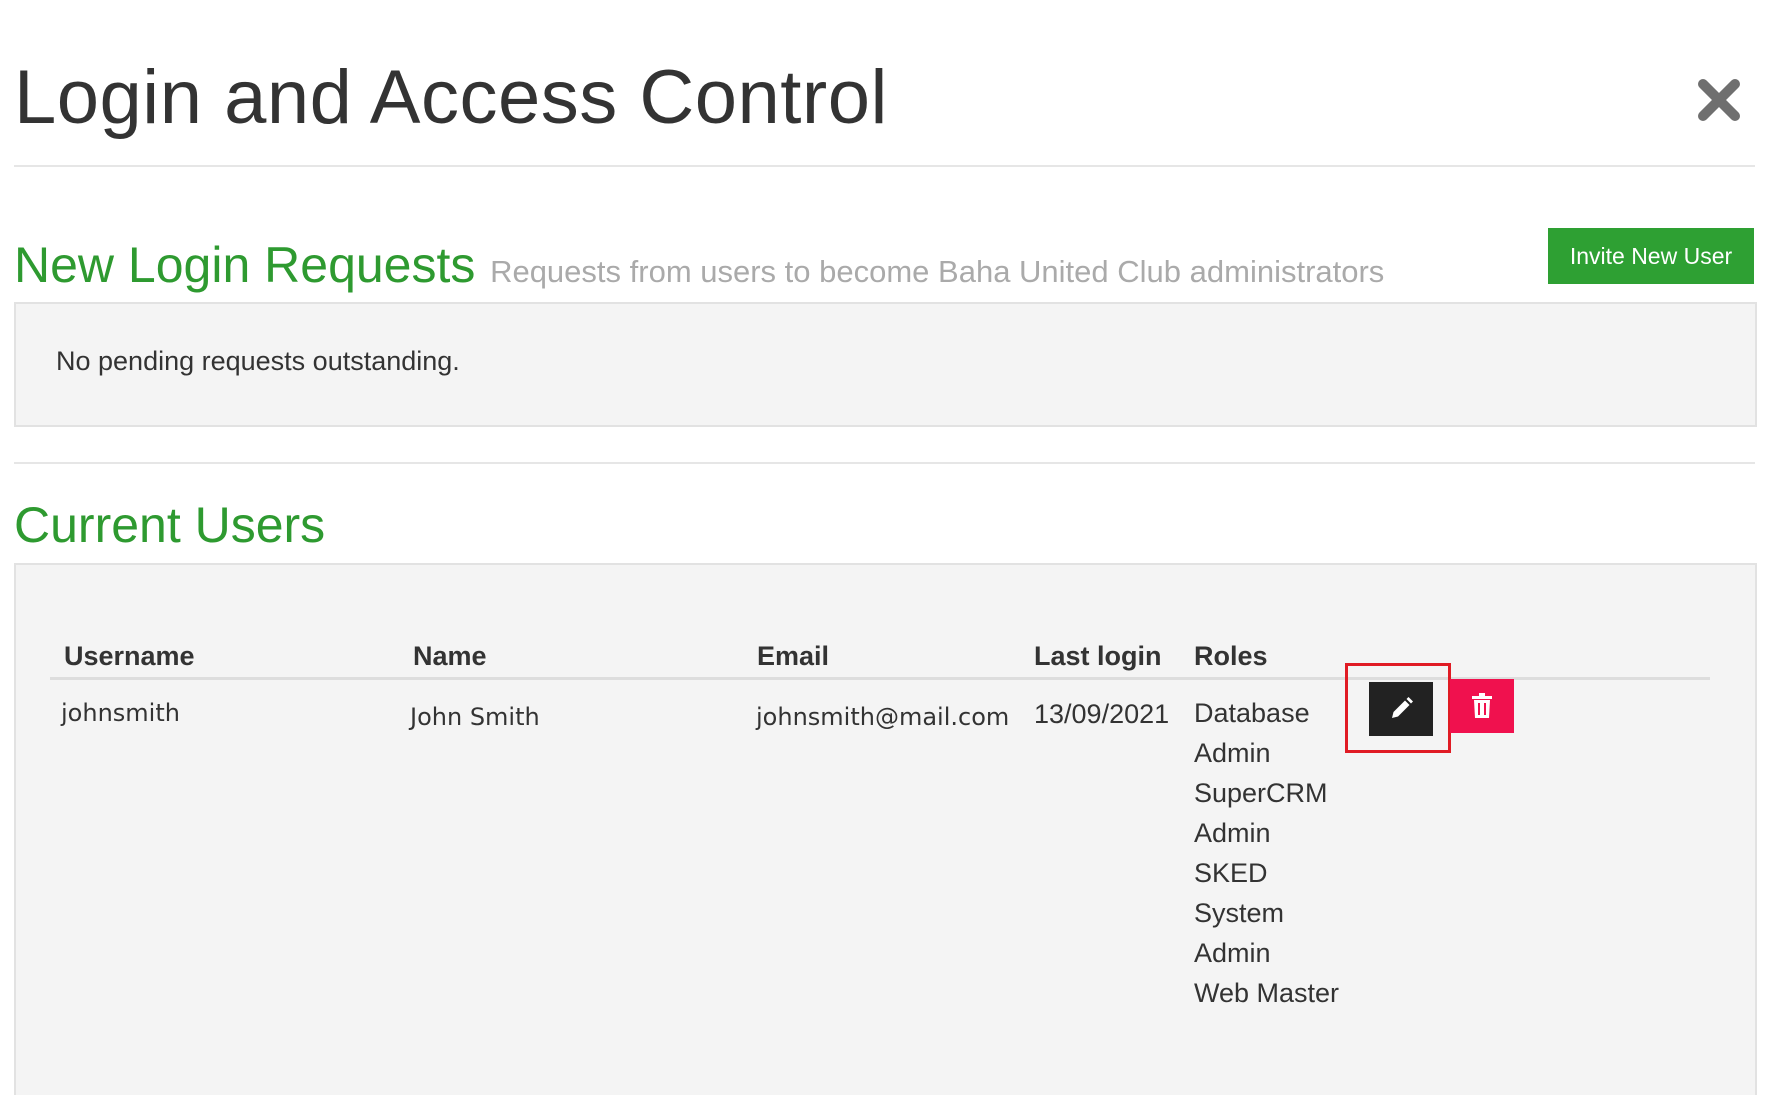 The height and width of the screenshot is (1095, 1769). What do you see at coordinates (1231, 873) in the screenshot?
I see `role-line: SKED` at bounding box center [1231, 873].